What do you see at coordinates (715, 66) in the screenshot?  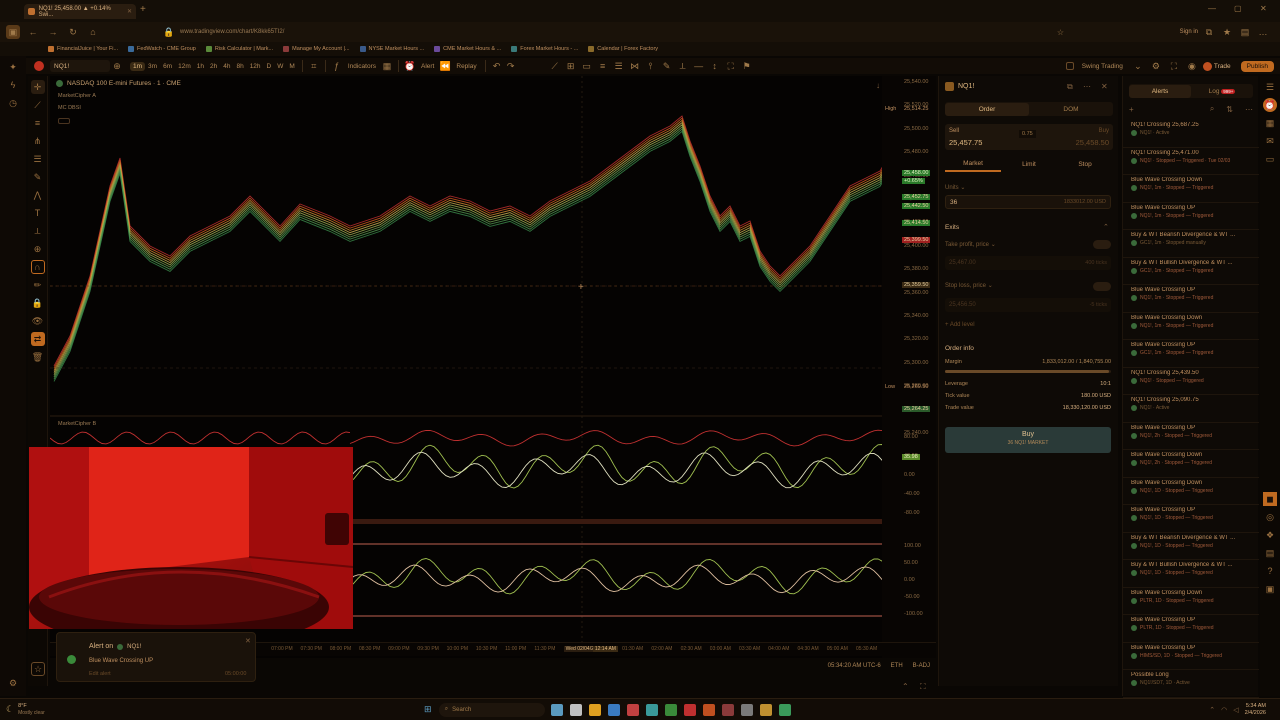 I see `vline-tool-icon: ↕` at bounding box center [715, 66].